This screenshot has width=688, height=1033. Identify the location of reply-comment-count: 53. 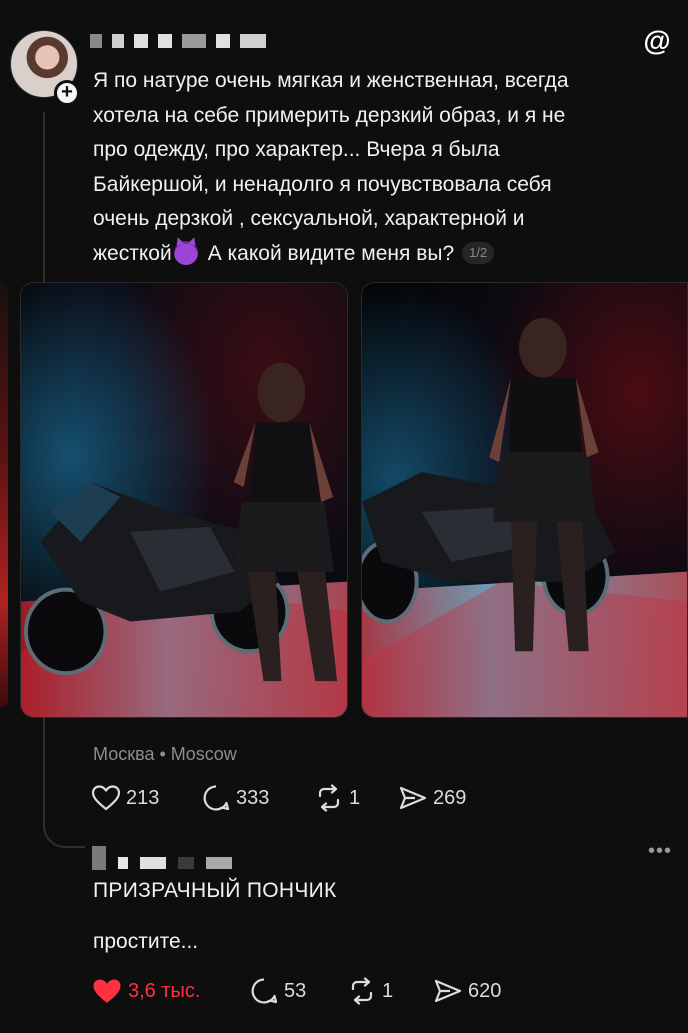
(295, 990).